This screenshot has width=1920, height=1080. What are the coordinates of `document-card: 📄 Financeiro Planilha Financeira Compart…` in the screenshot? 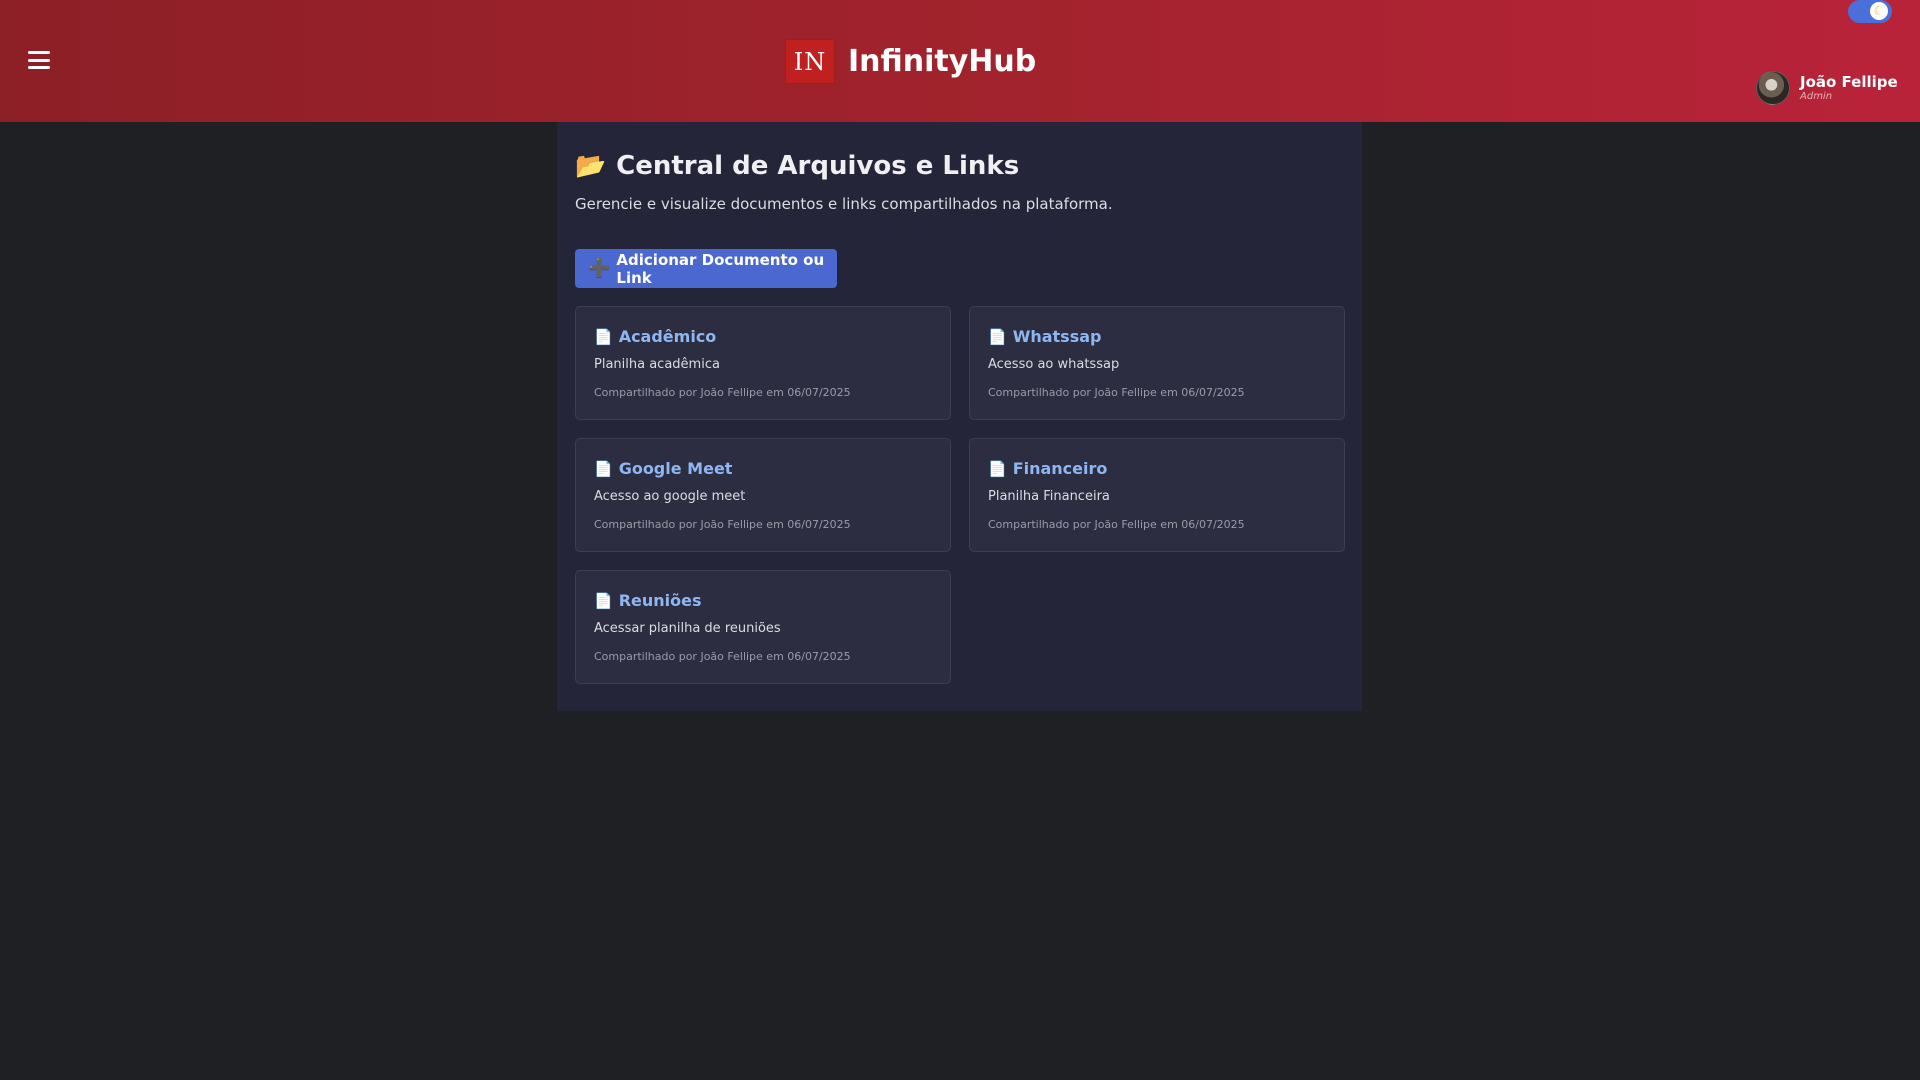 It's located at (1157, 495).